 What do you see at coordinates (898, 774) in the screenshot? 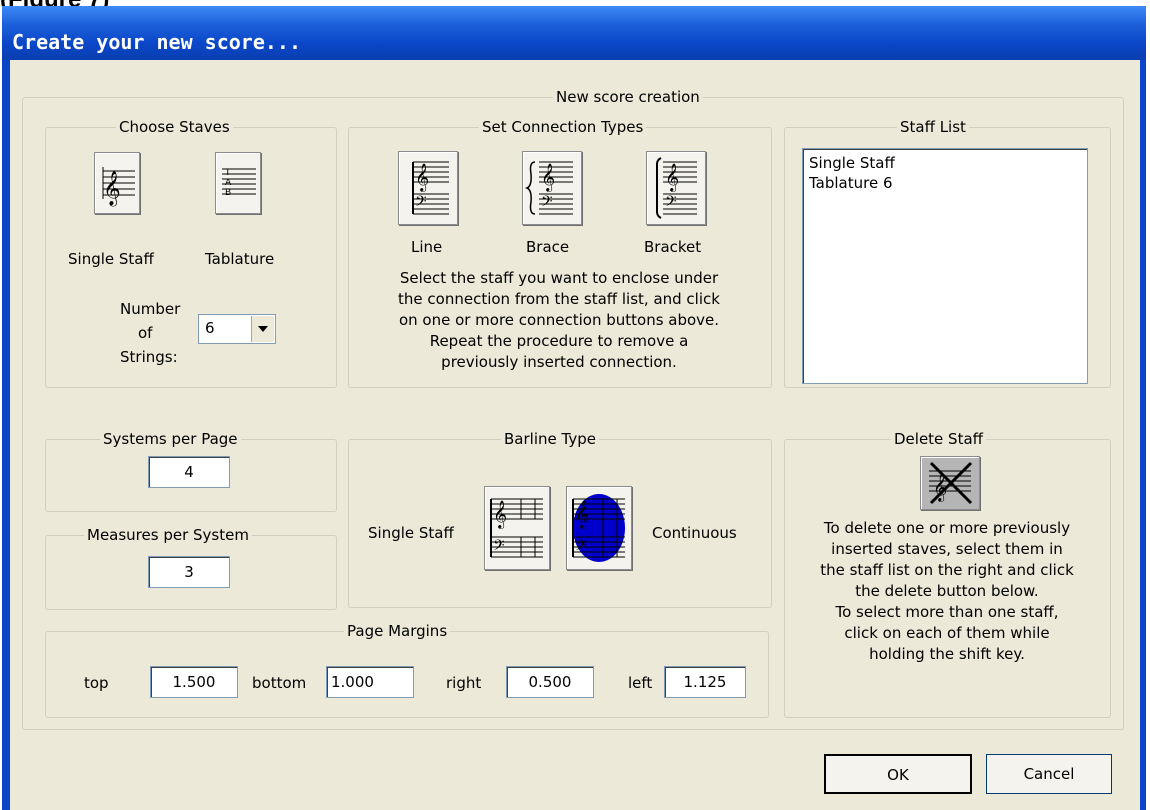
I see `ok-button: OK` at bounding box center [898, 774].